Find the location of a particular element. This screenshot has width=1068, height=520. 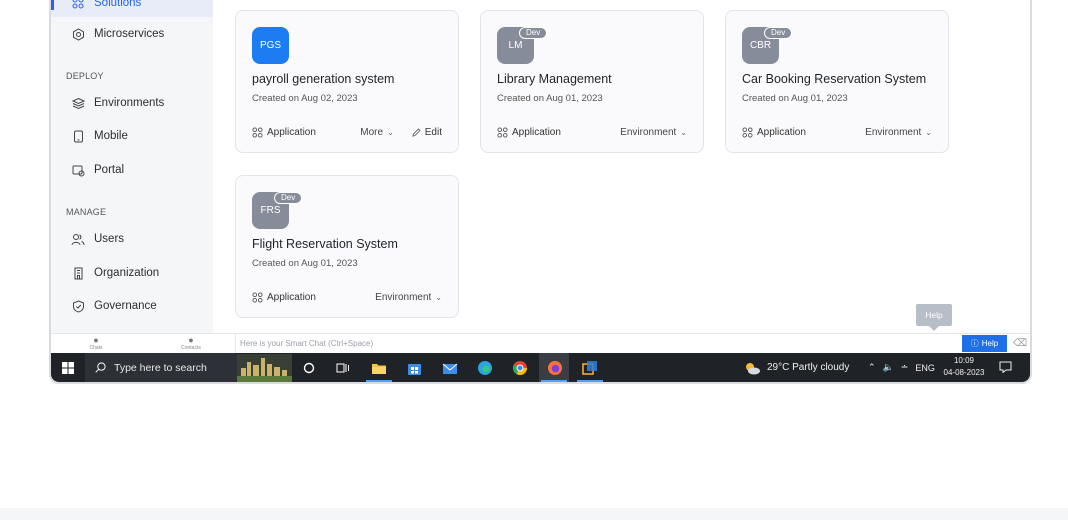

clock-date: 04-08-2023 is located at coordinates (964, 372).